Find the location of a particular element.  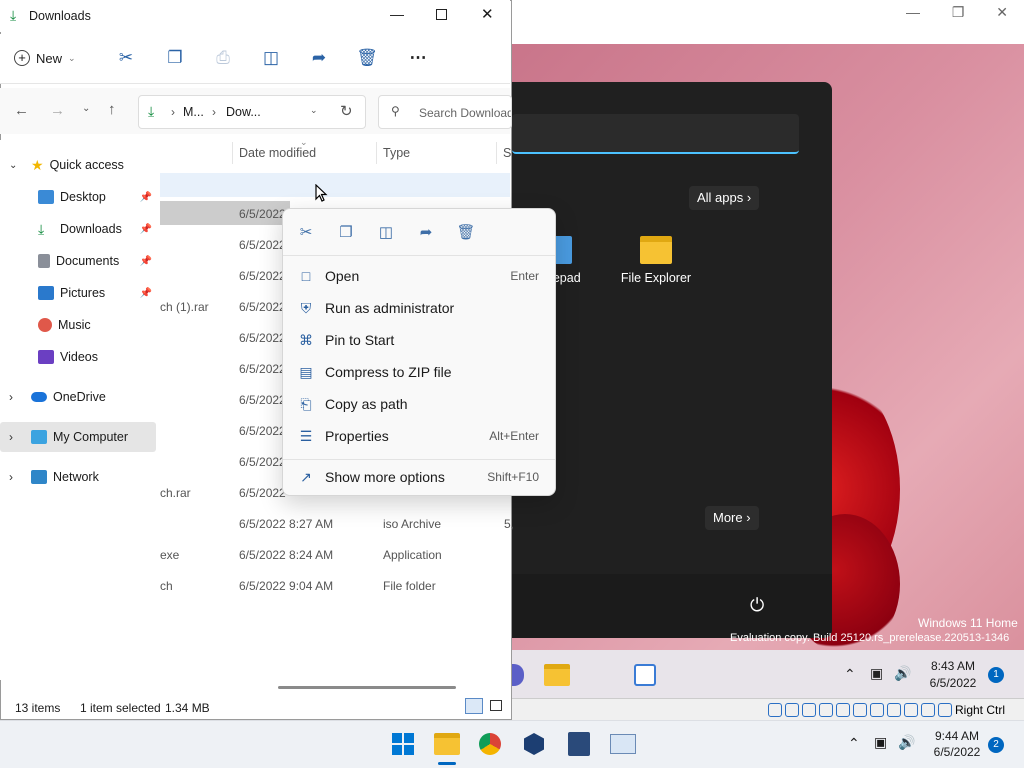

nav-network: › Network is located at coordinates (79, 477).